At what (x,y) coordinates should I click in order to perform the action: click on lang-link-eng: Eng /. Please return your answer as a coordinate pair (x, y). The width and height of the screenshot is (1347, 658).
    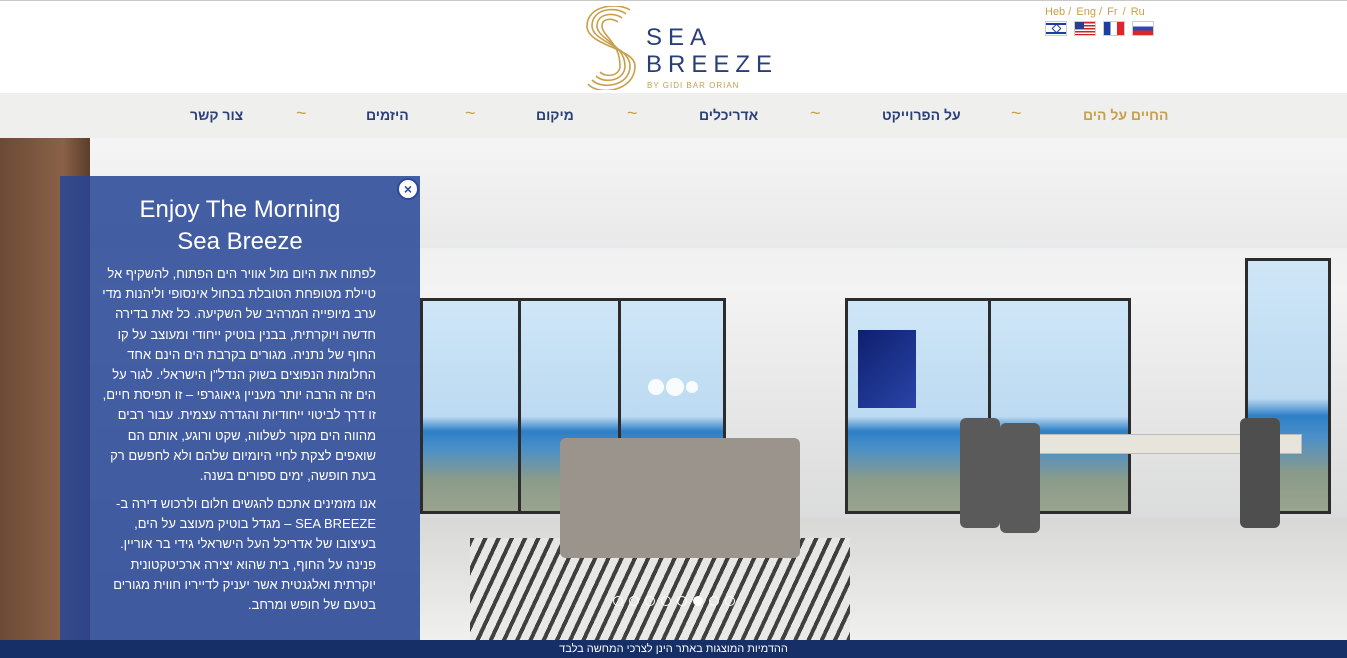
    Looking at the image, I should click on (1089, 12).